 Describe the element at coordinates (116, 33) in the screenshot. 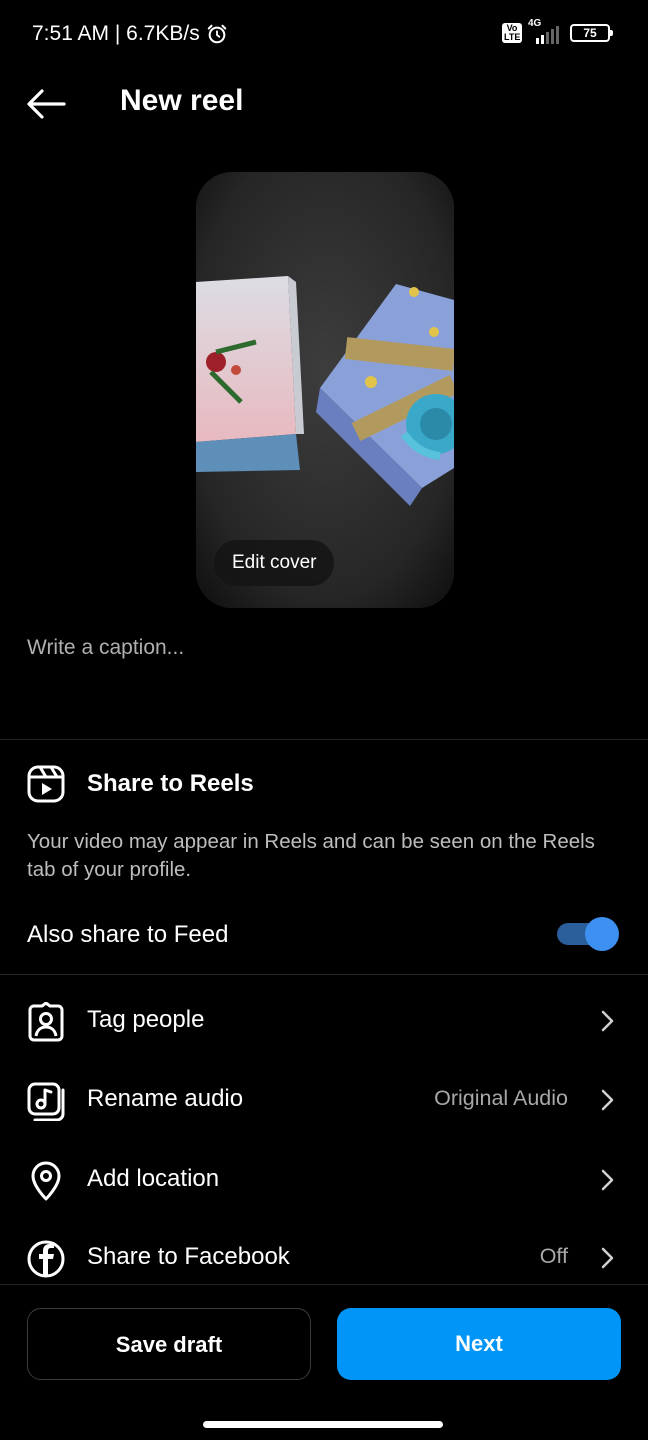

I see `status-time-speed: 7:51 AM | 6.7KB/s` at that location.